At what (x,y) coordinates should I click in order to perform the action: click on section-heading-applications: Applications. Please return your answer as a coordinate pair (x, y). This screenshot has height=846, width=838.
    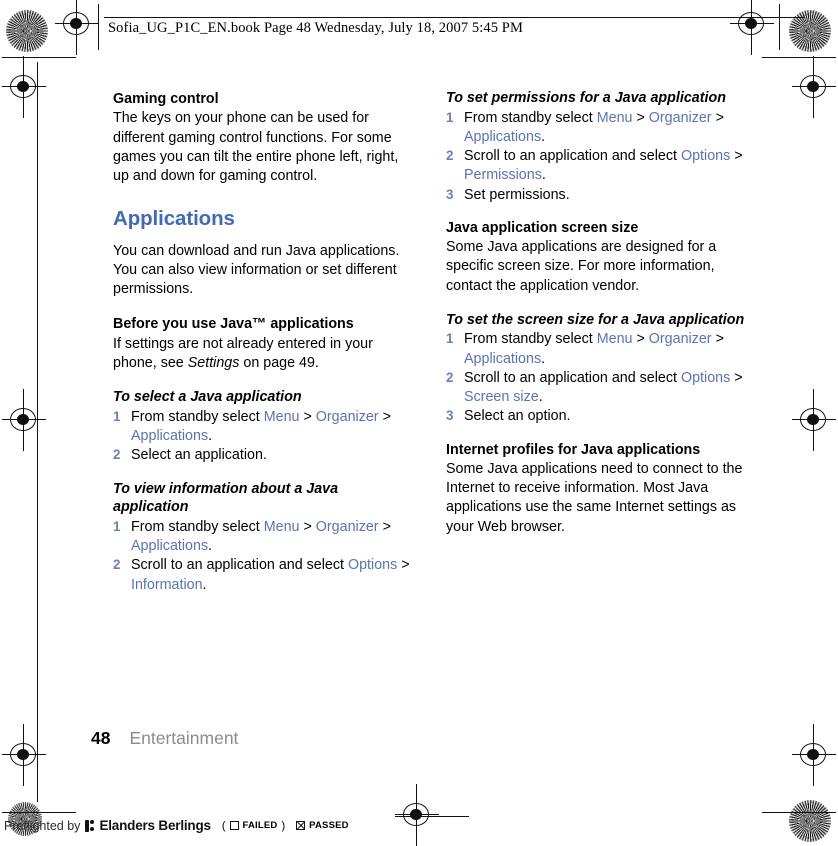
    Looking at the image, I should click on (174, 219).